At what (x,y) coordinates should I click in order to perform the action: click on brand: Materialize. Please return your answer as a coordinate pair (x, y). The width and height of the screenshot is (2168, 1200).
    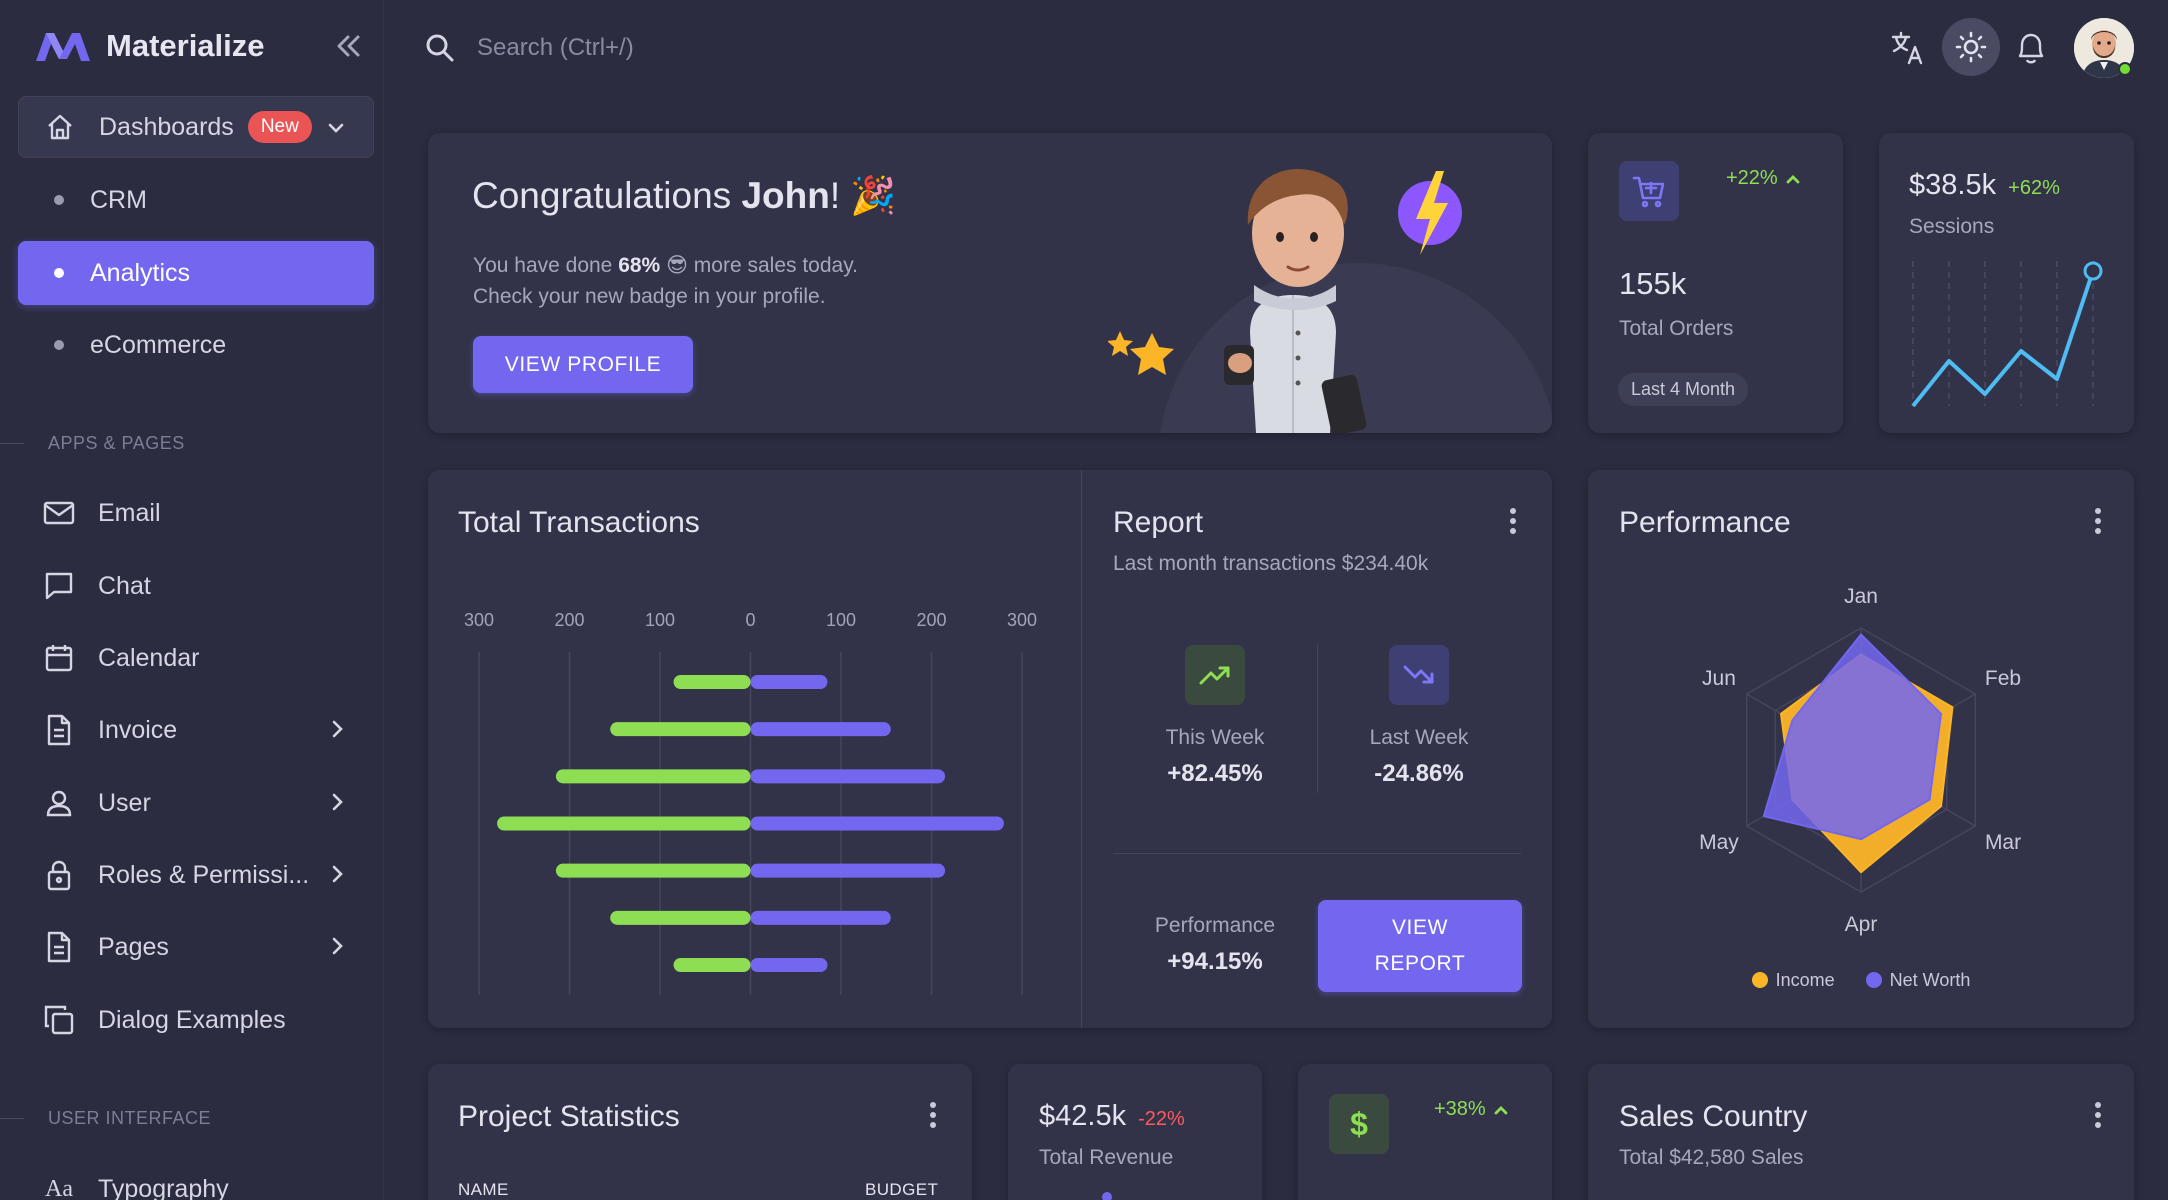
    Looking at the image, I should click on (149, 46).